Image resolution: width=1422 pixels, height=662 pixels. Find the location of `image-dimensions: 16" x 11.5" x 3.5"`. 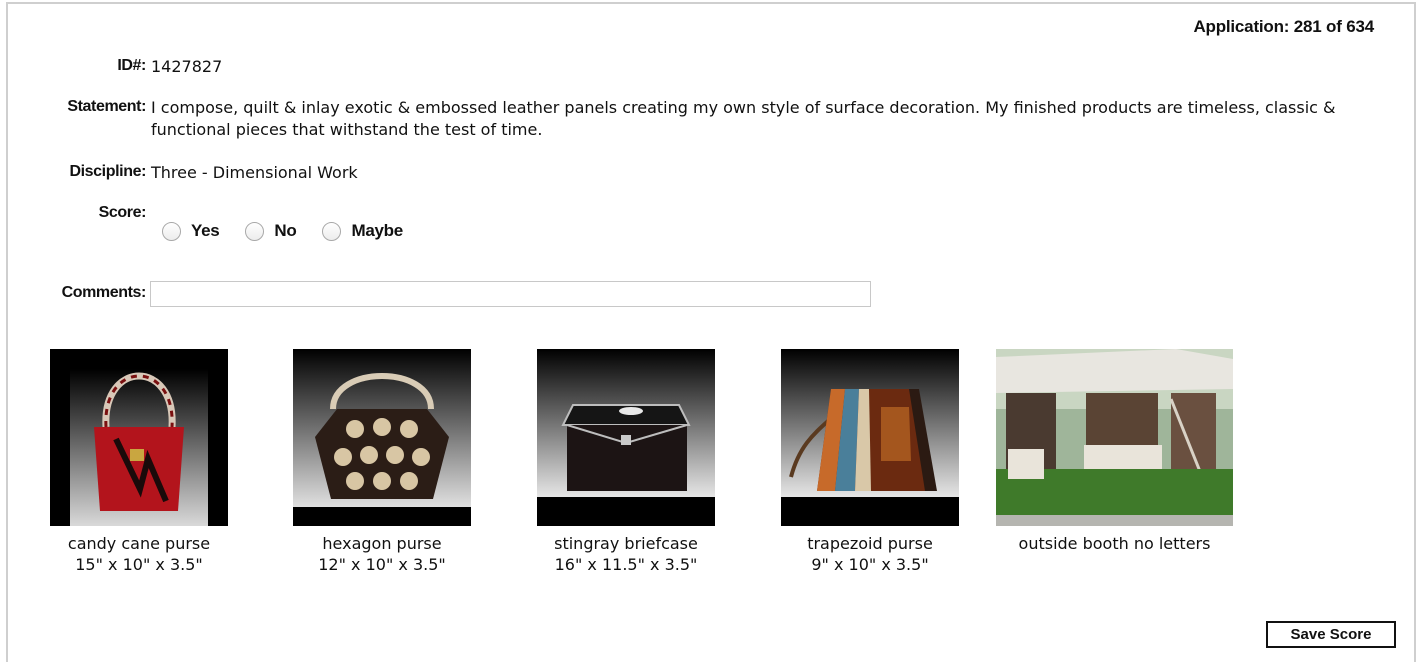

image-dimensions: 16" x 11.5" x 3.5" is located at coordinates (626, 564).